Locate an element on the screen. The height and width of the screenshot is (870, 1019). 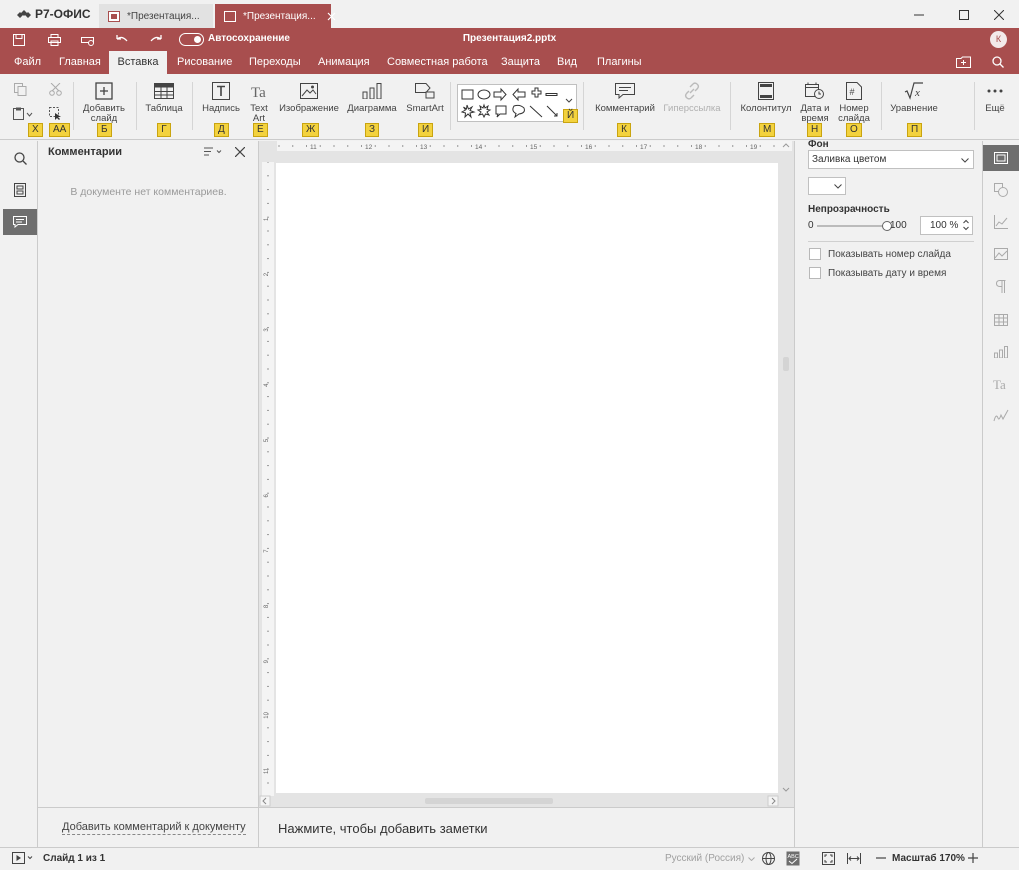
header-footer-button: Колонтитул is located at coordinates (766, 97).